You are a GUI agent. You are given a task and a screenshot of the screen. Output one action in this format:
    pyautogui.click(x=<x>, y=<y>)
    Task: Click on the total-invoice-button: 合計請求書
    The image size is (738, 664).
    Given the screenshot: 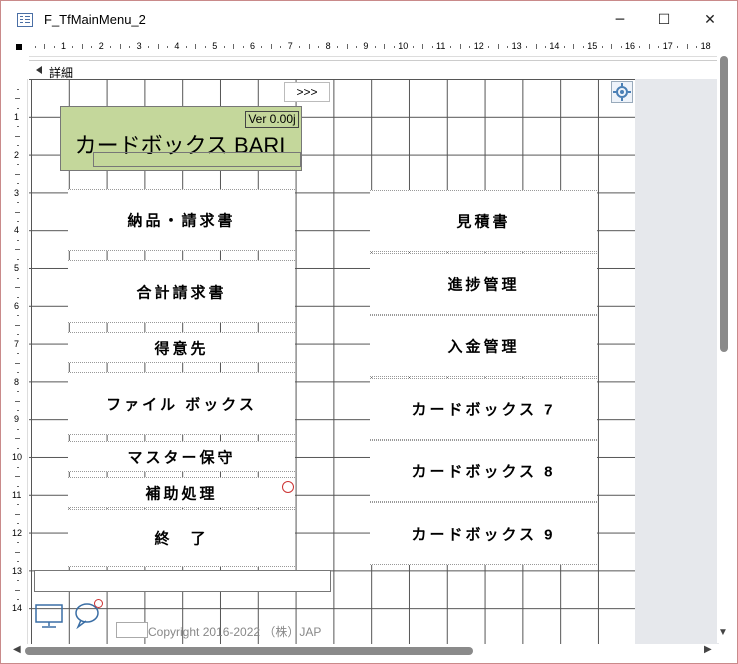 What is the action you would take?
    pyautogui.click(x=181, y=291)
    